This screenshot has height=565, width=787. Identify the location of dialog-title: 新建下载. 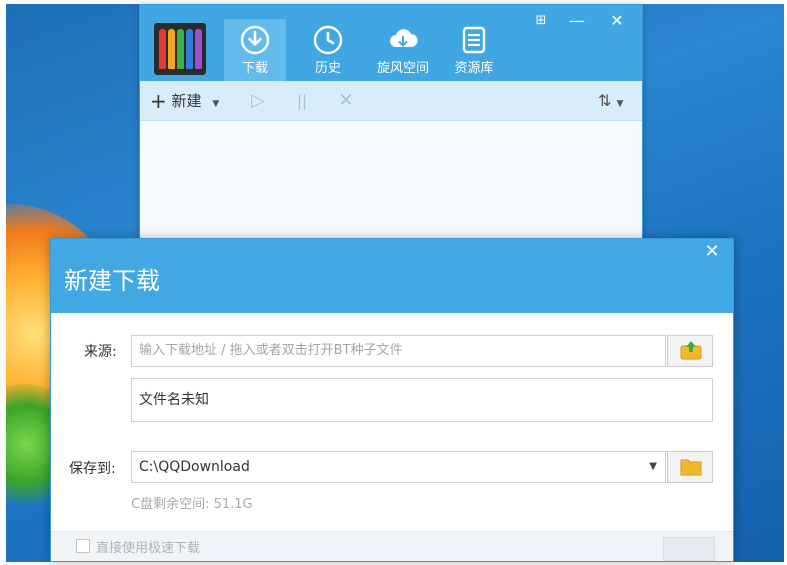
(112, 281).